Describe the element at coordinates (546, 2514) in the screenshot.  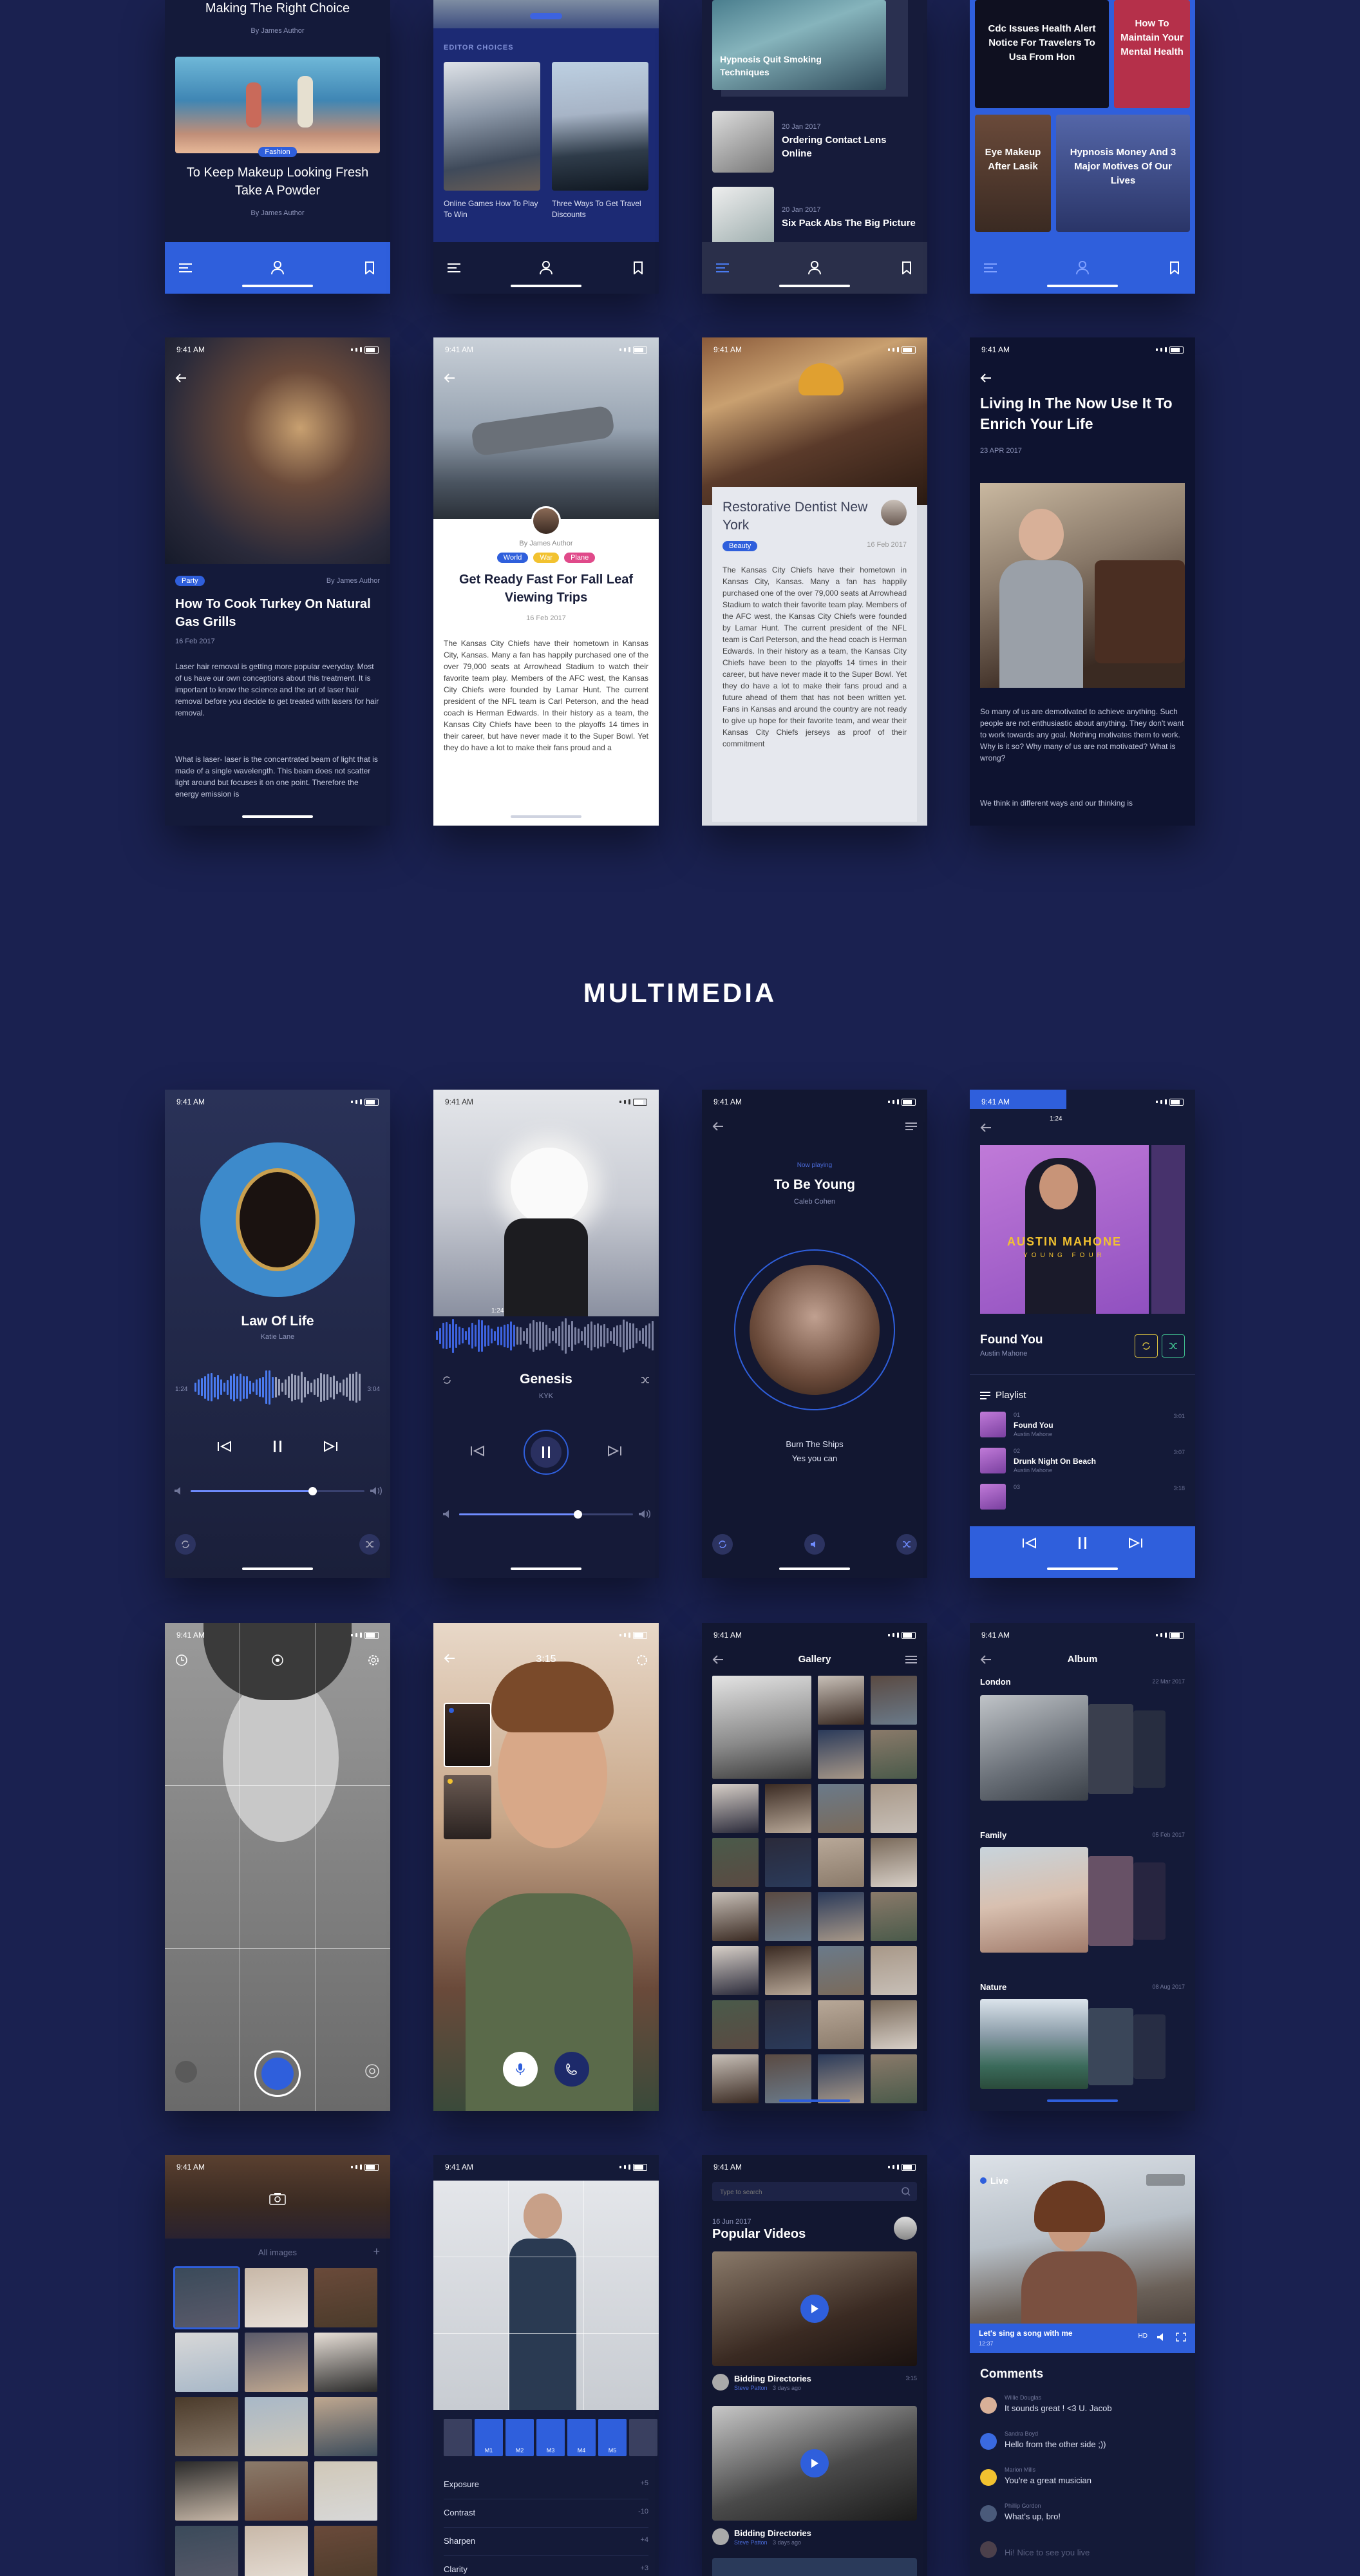
I see `adjustment-row: Contrast -10` at that location.